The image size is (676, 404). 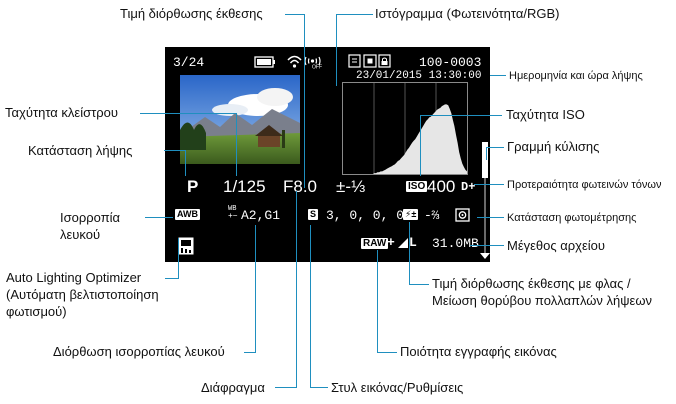 I want to click on file-number: 100-0003, so click(x=450, y=62).